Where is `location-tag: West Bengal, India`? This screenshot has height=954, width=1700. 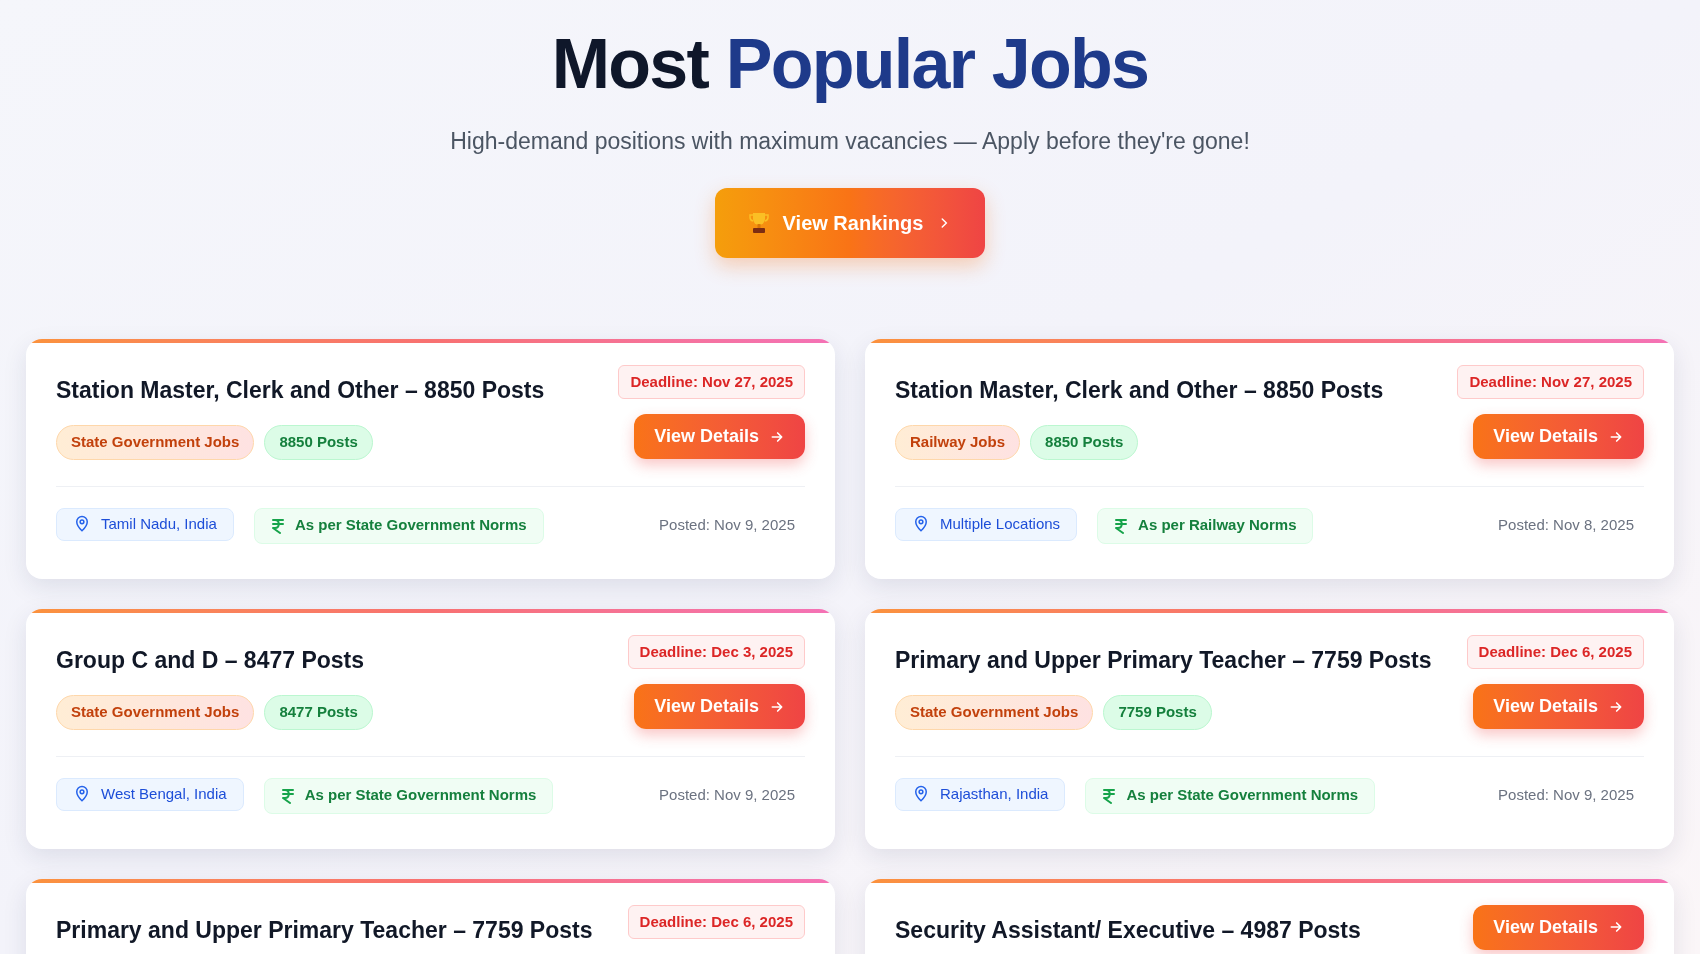 location-tag: West Bengal, India is located at coordinates (150, 794).